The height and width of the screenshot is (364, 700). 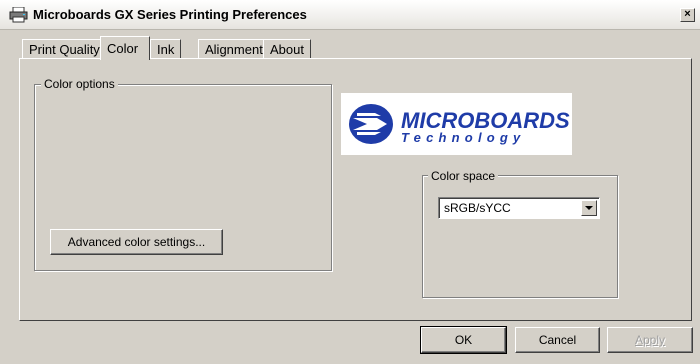 I want to click on cancel-label: Cancel, so click(x=557, y=340).